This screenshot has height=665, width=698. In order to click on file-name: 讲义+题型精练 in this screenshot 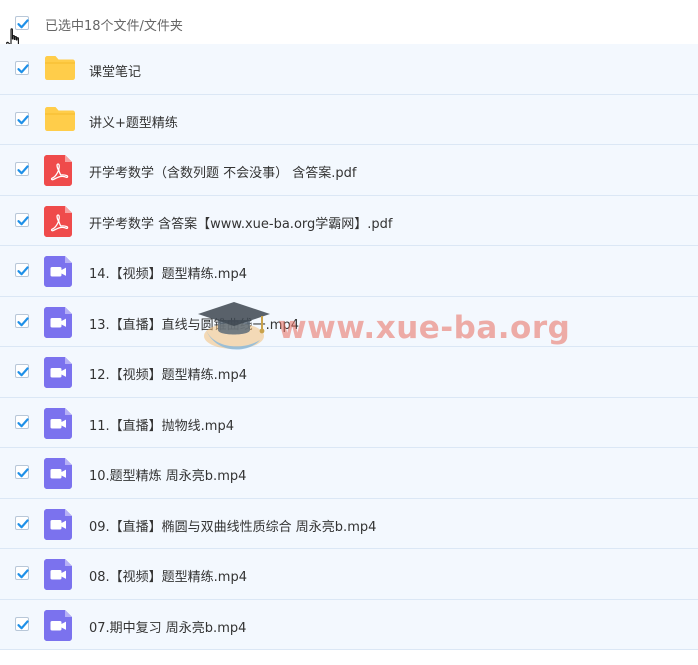, I will do `click(133, 121)`.